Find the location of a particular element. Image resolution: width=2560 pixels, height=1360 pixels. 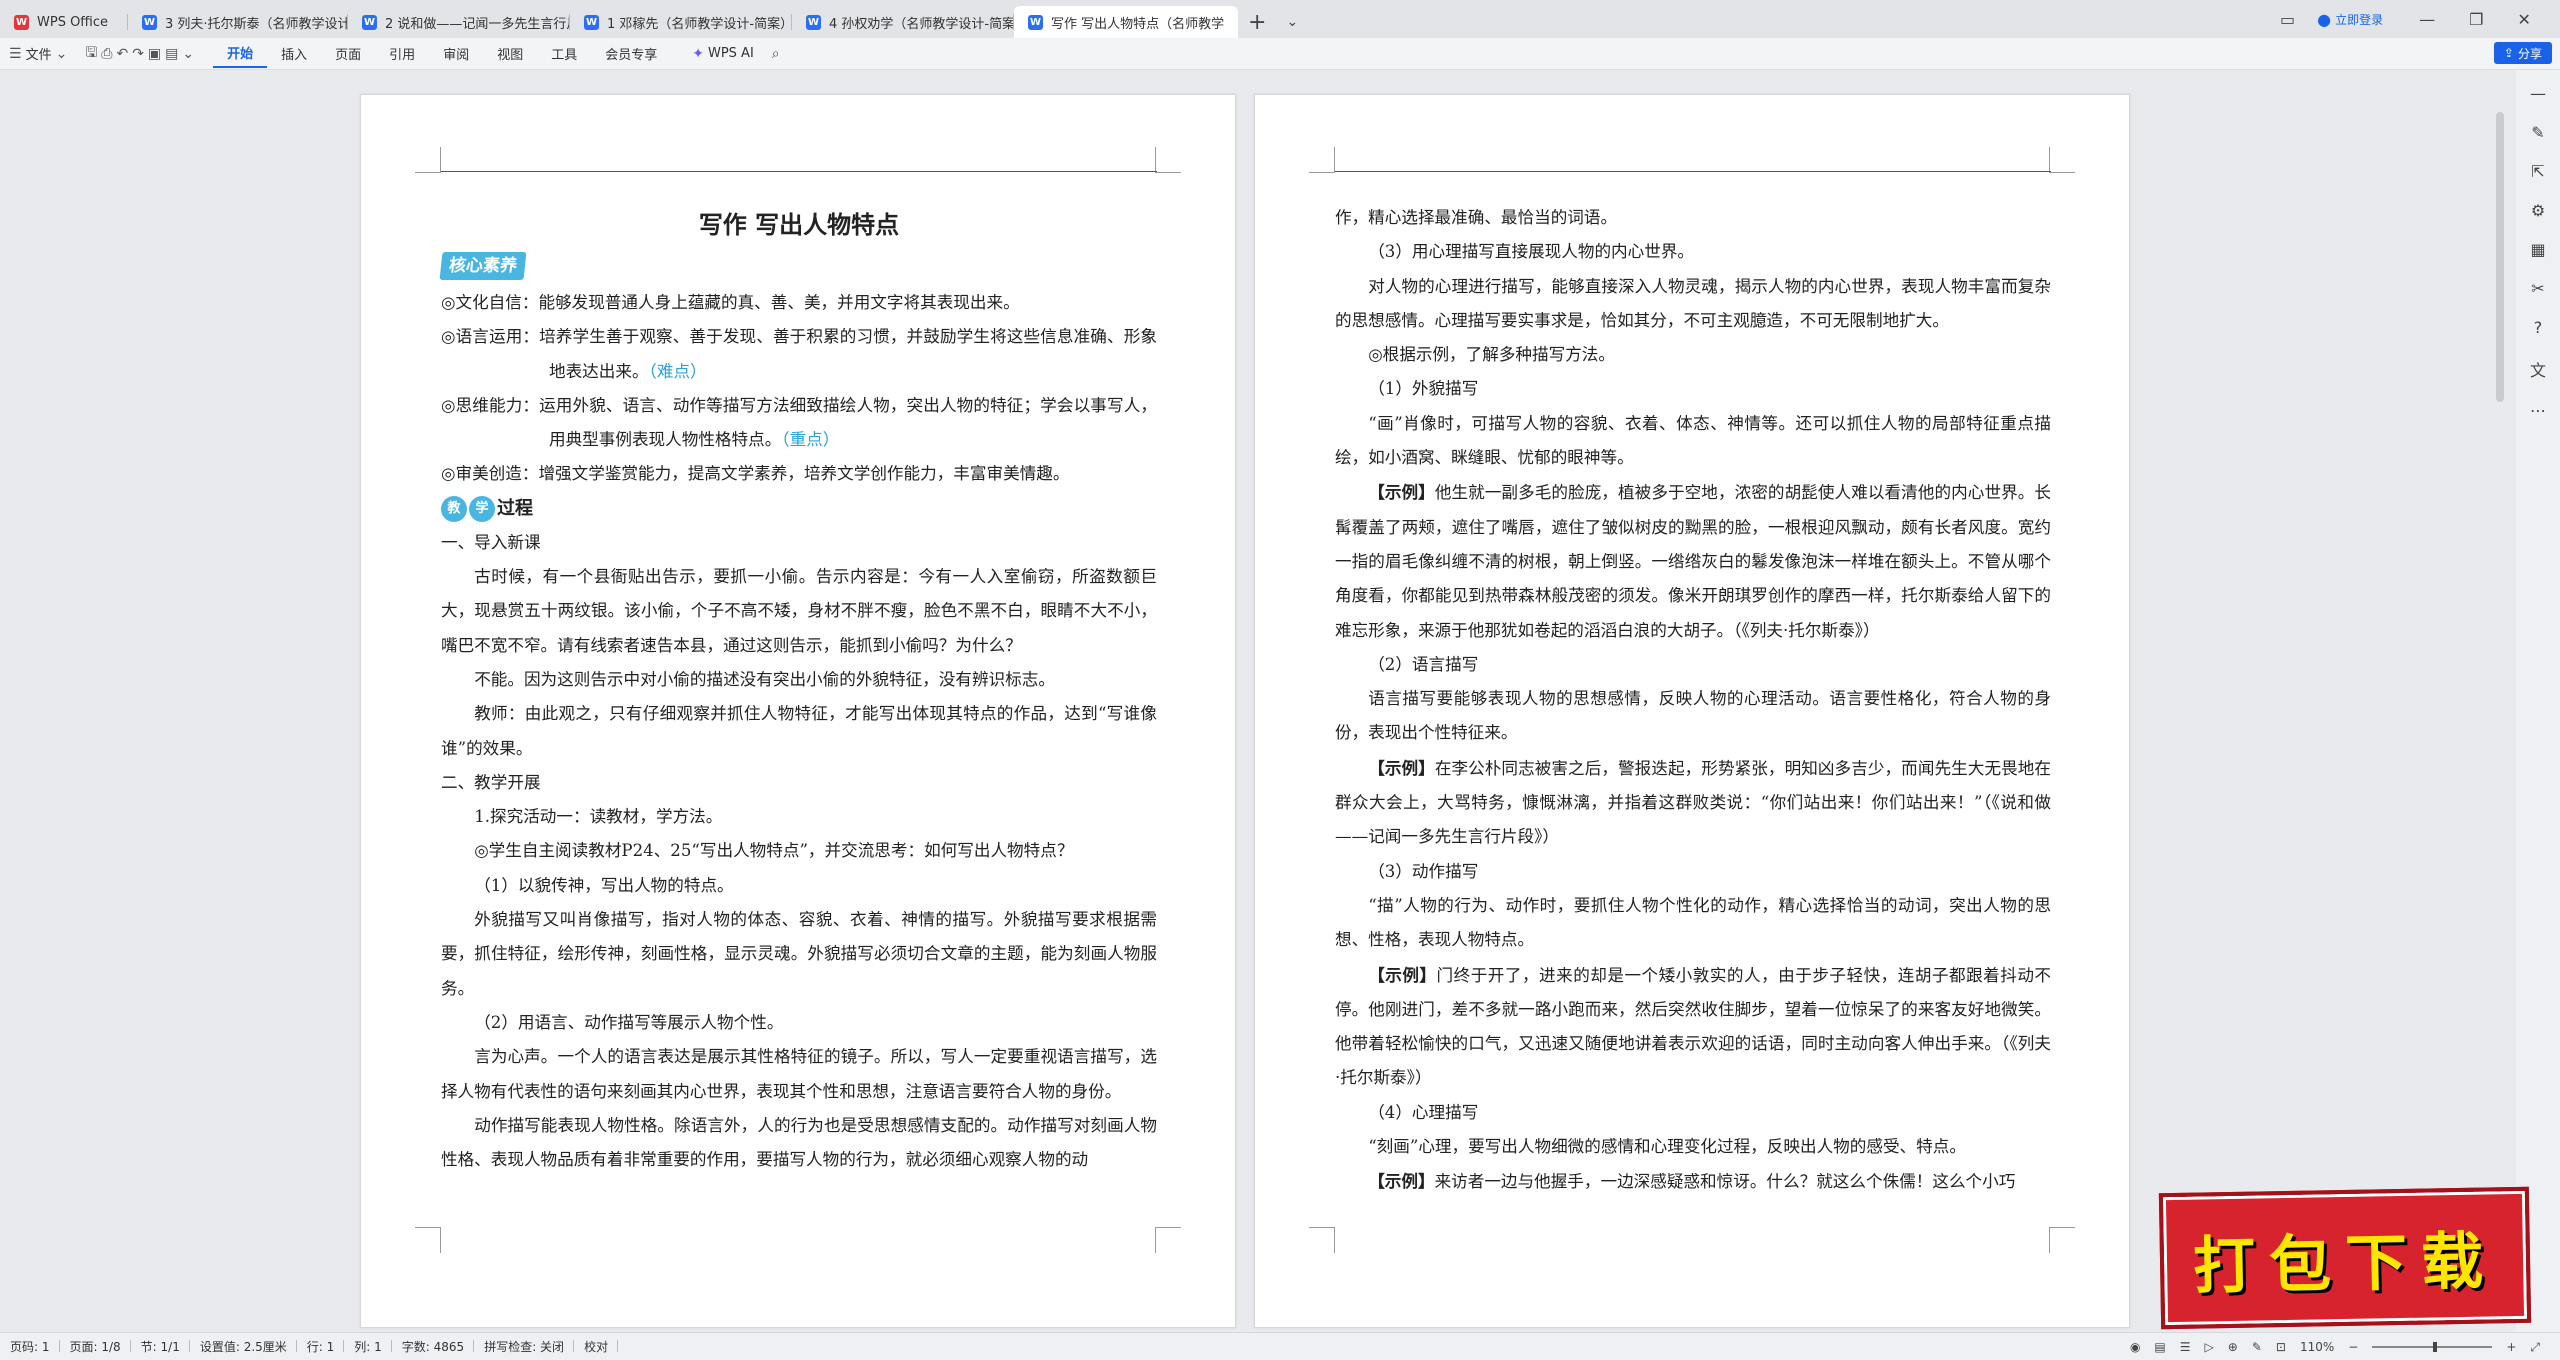

export-pdf-icon: ▣ is located at coordinates (154, 54).